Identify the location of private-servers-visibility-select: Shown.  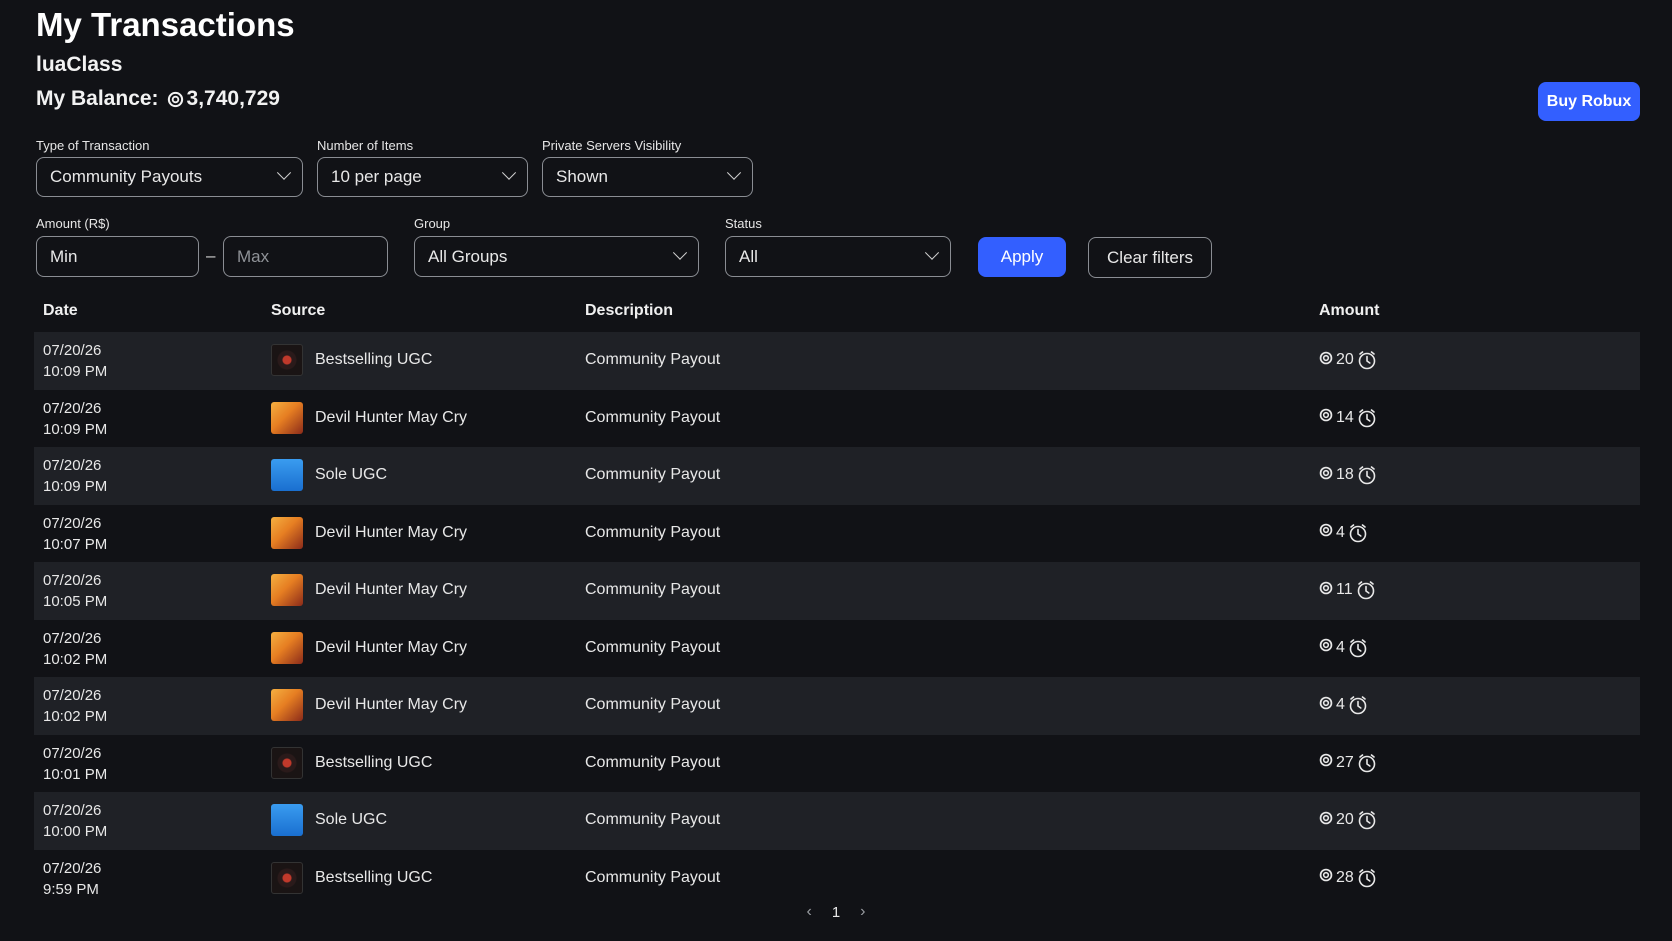
(647, 177).